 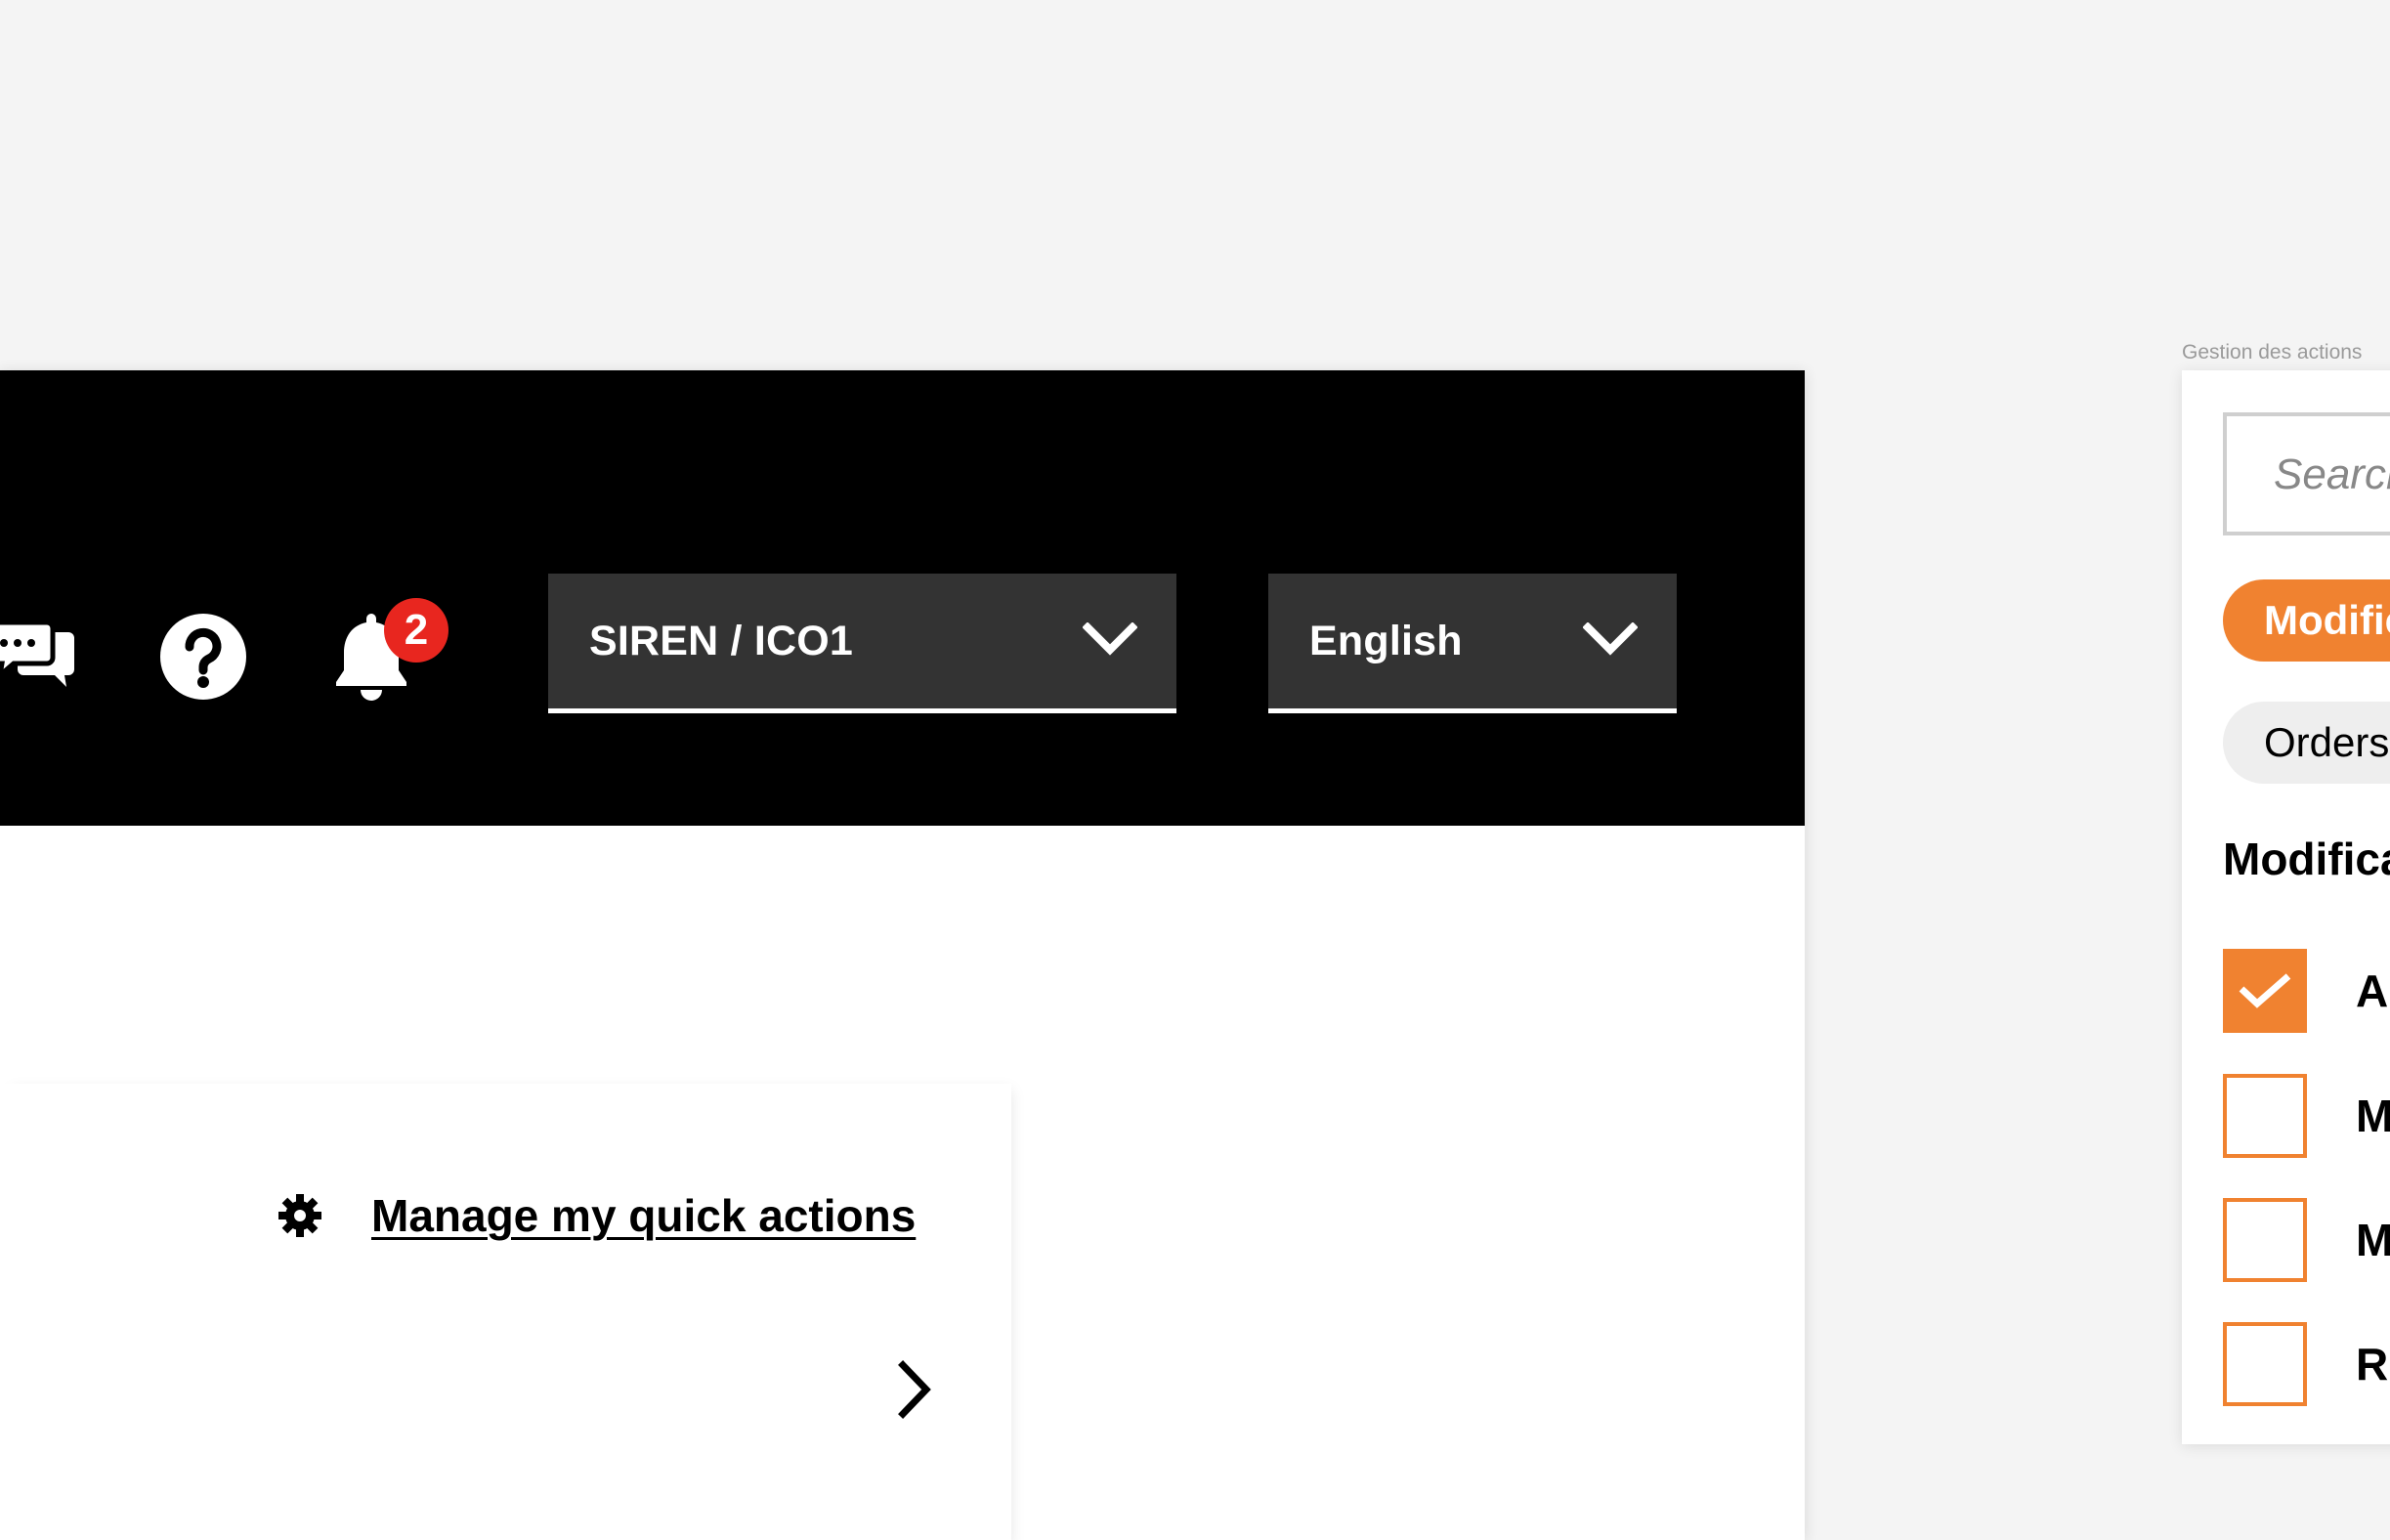 I want to click on organization-select: SIREN / ICO1, so click(x=862, y=643).